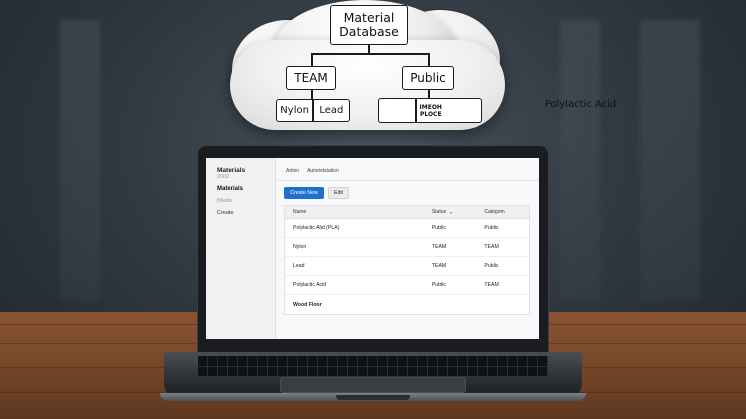 The image size is (746, 419). Describe the element at coordinates (407, 266) in the screenshot. I see `table-row: Lead TEAM Public` at that location.